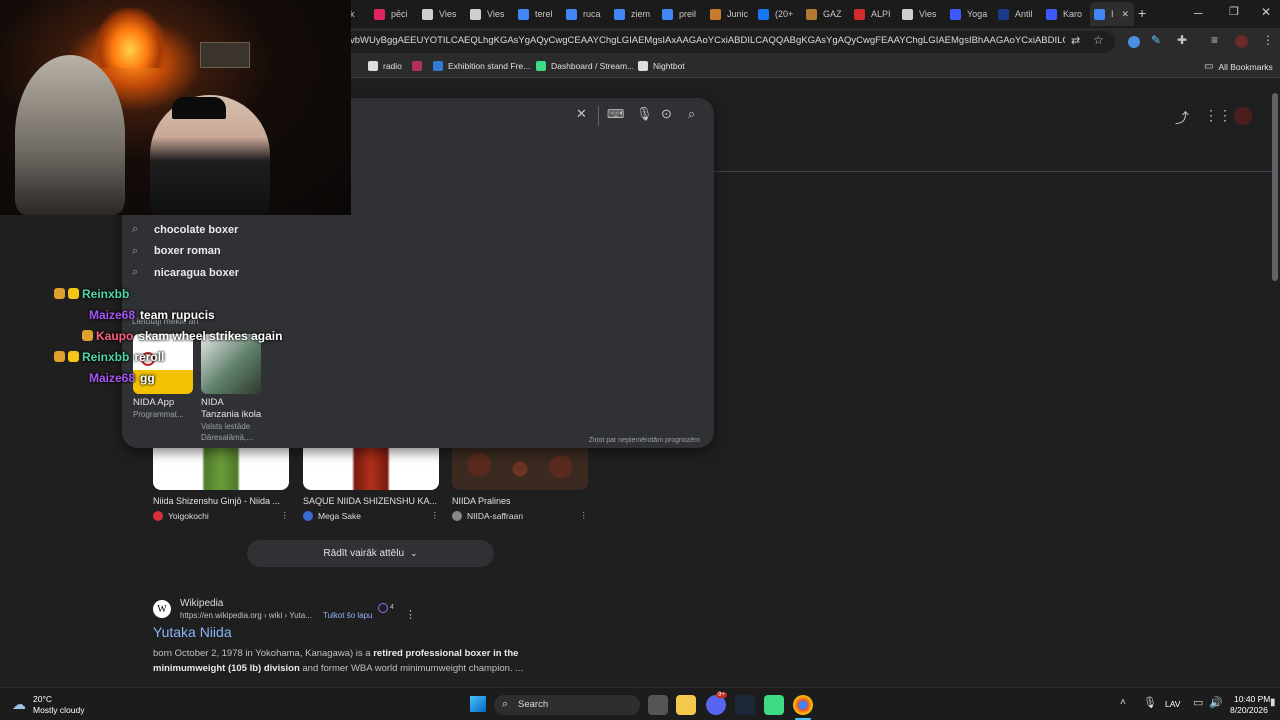  What do you see at coordinates (644, 440) in the screenshot?
I see `report-predictions-link: Ziņot par nepiemērotām prognozēm` at bounding box center [644, 440].